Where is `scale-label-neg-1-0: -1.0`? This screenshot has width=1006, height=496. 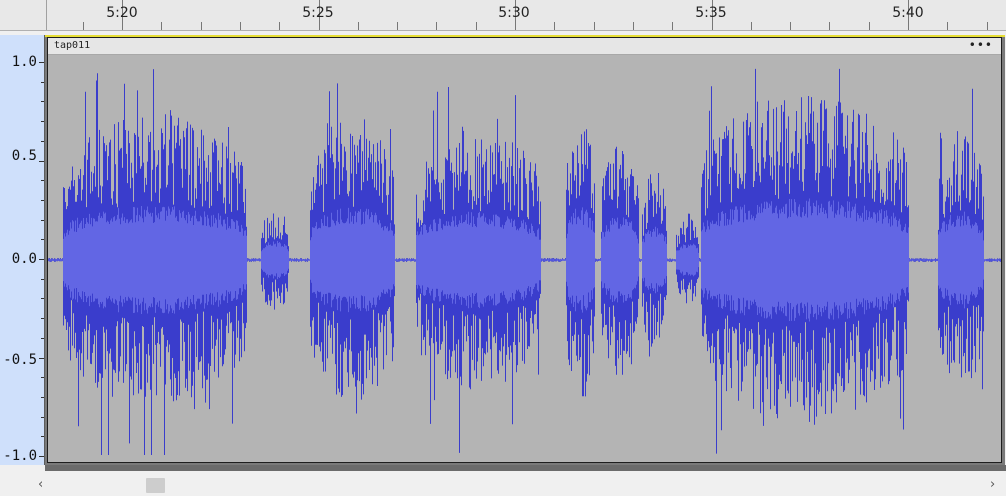
scale-label-neg-1-0: -1.0 is located at coordinates (20, 456).